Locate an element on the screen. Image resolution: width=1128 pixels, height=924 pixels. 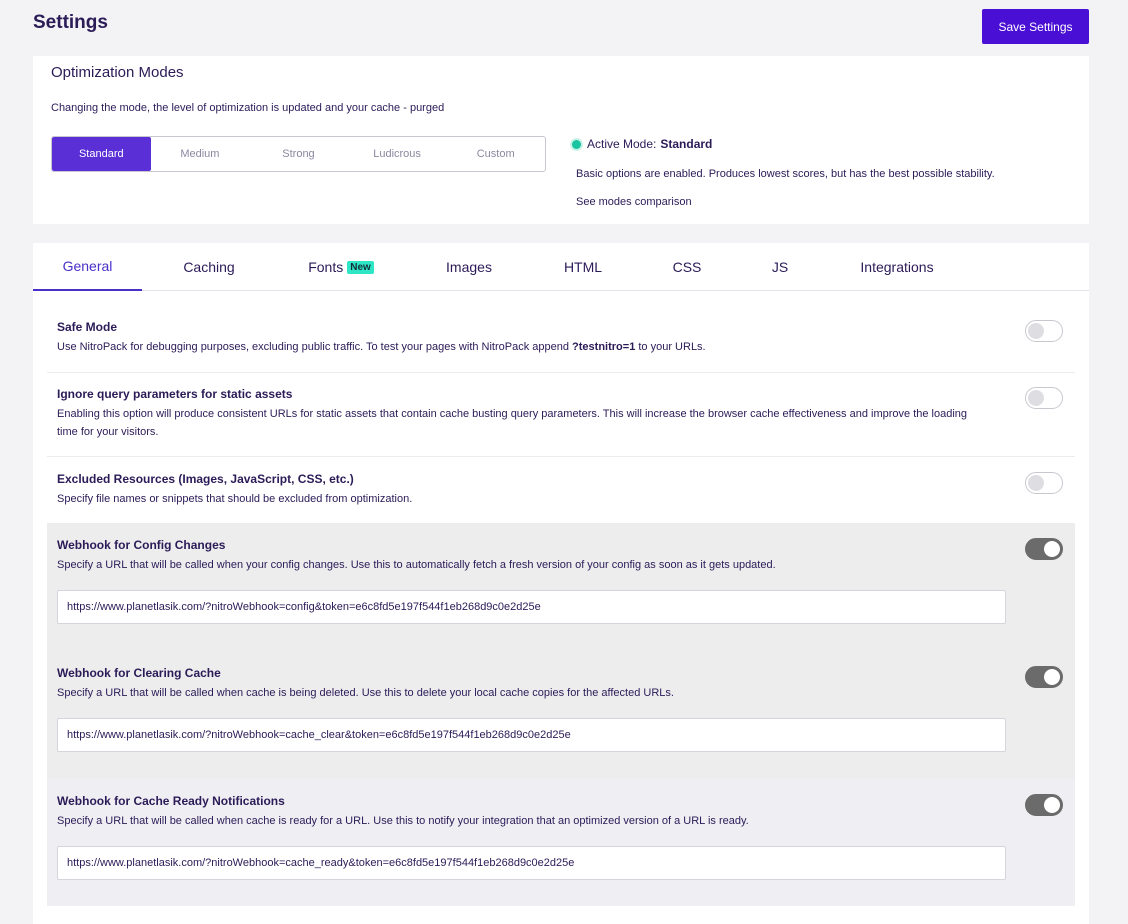
mode-switch: Standard Medium Strong Ludicrous Custom is located at coordinates (298, 154).